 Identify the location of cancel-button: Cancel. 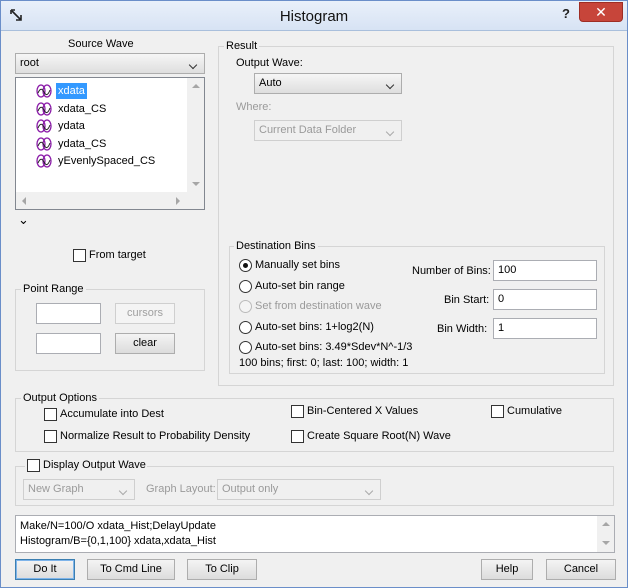
(581, 569).